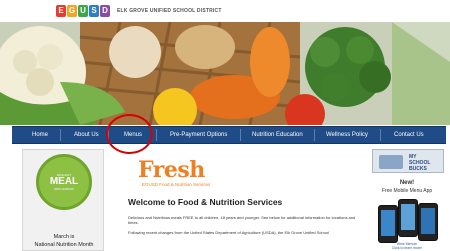 Image resolution: width=450 pixels, height=251 pixels. I want to click on logo-letter: S, so click(94, 11).